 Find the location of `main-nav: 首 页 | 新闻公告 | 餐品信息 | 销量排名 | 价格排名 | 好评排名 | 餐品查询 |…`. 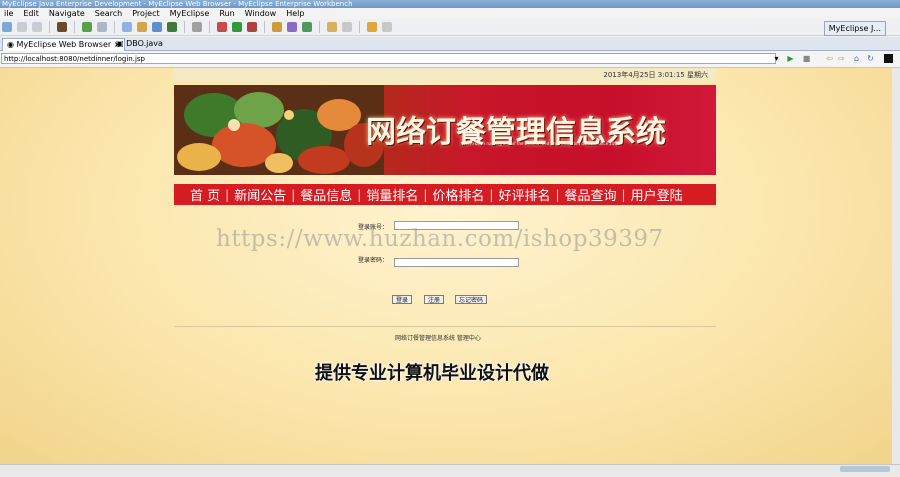

main-nav: 首 页 | 新闻公告 | 餐品信息 | 销量排名 | 价格排名 | 好评排名 | 餐品查询 |… is located at coordinates (445, 194).